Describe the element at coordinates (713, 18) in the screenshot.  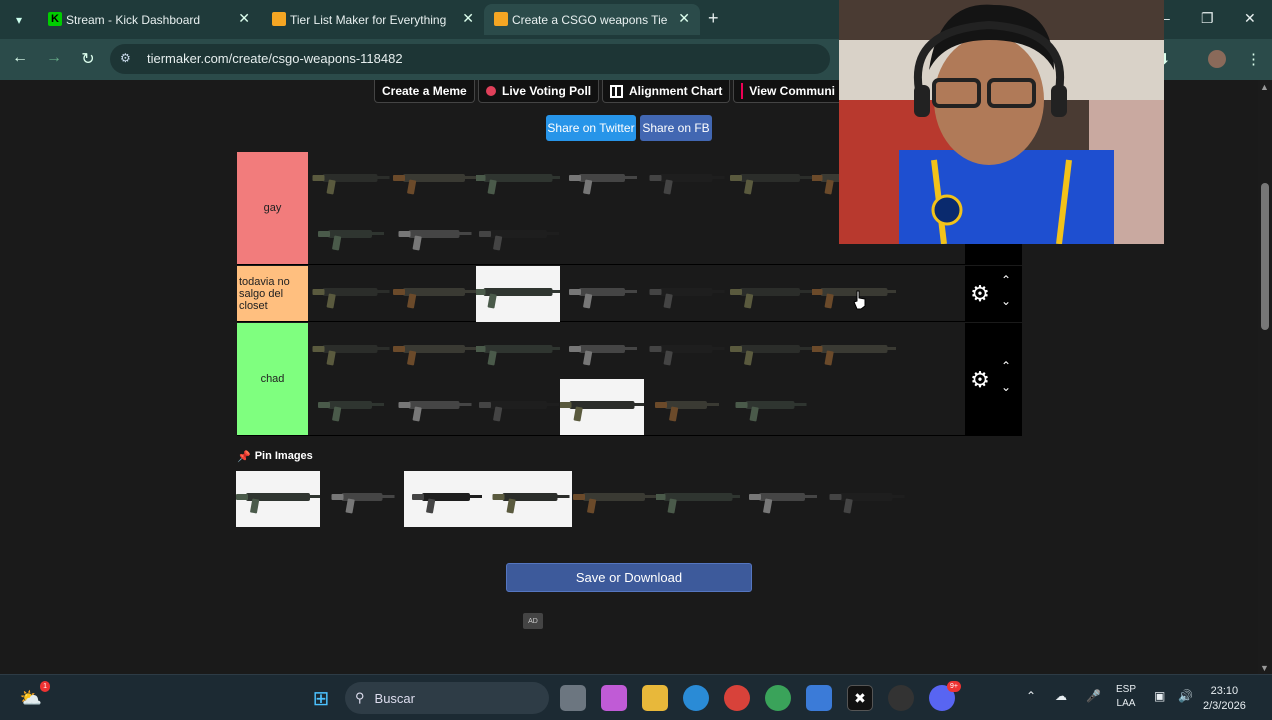
I see `new-tab-button: +` at that location.